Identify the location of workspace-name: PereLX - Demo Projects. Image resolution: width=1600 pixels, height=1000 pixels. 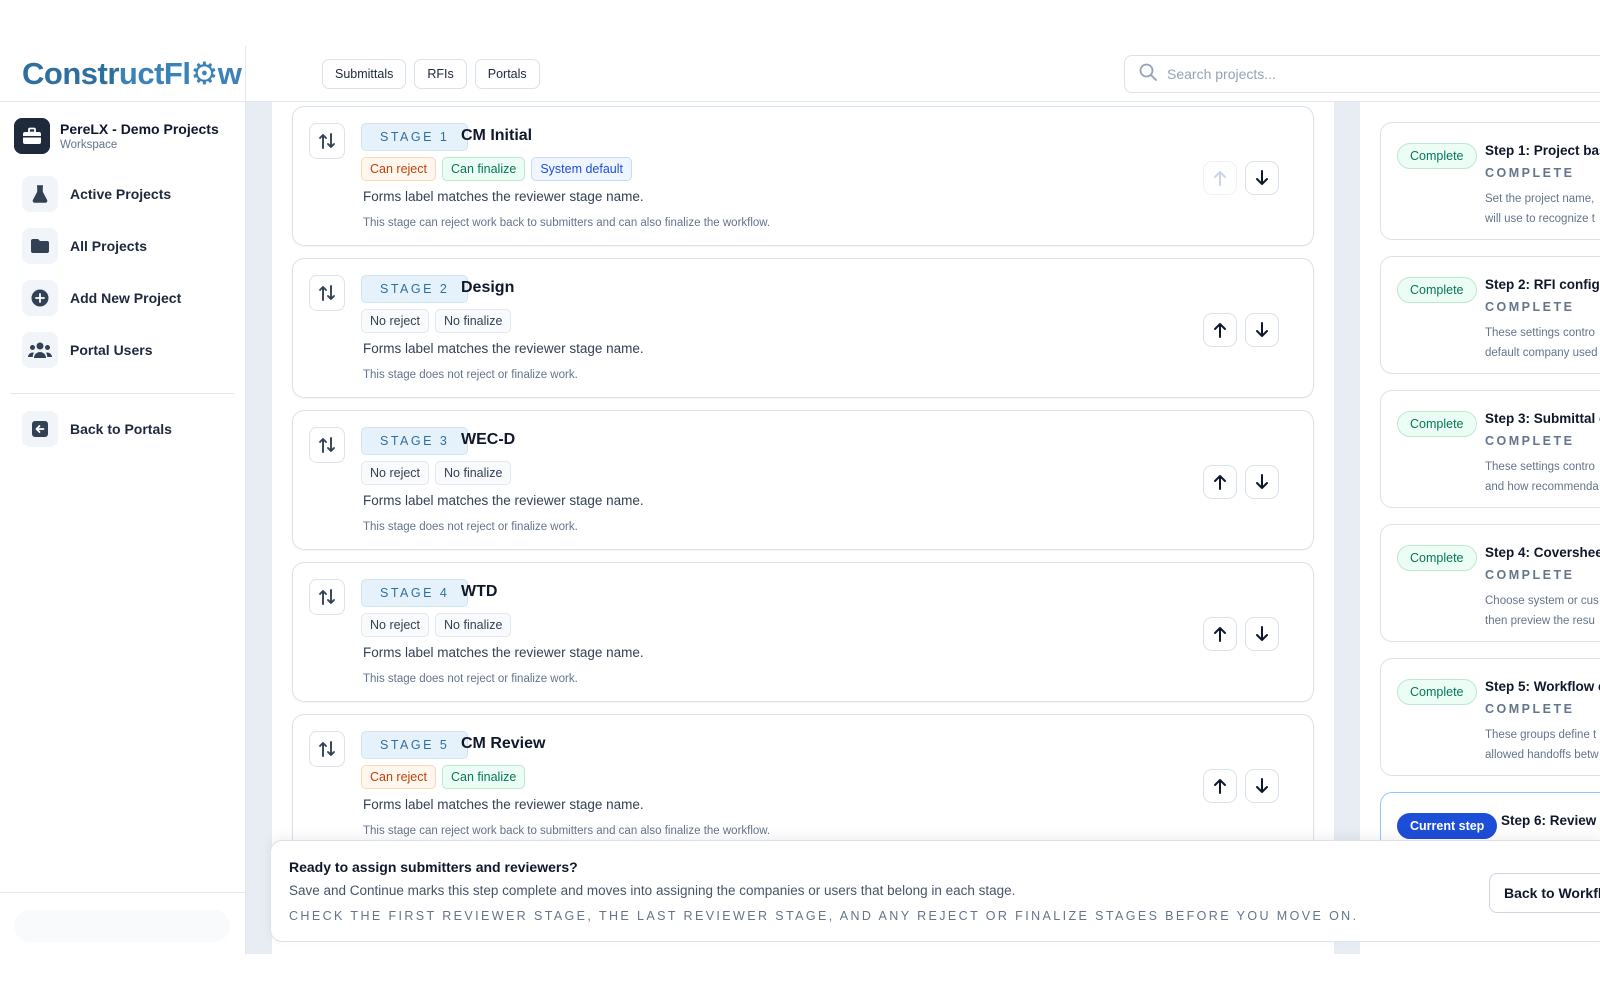
(139, 129).